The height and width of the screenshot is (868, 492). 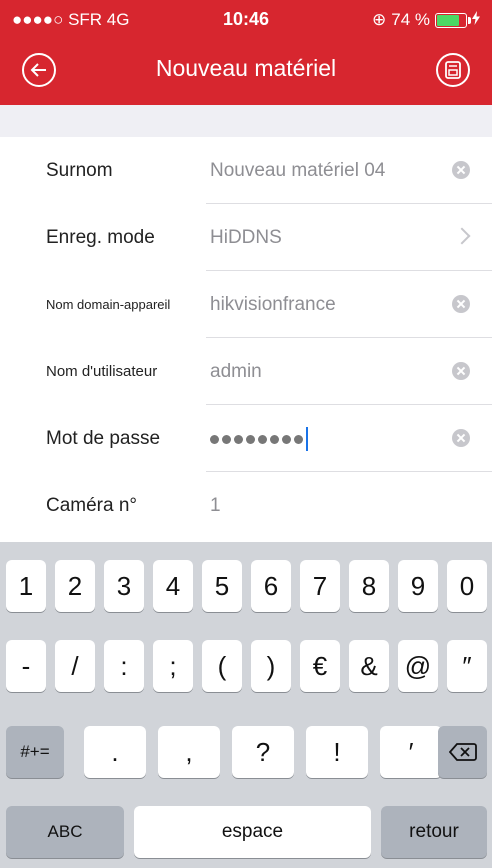 What do you see at coordinates (65, 832) in the screenshot?
I see `abc-key: ABC` at bounding box center [65, 832].